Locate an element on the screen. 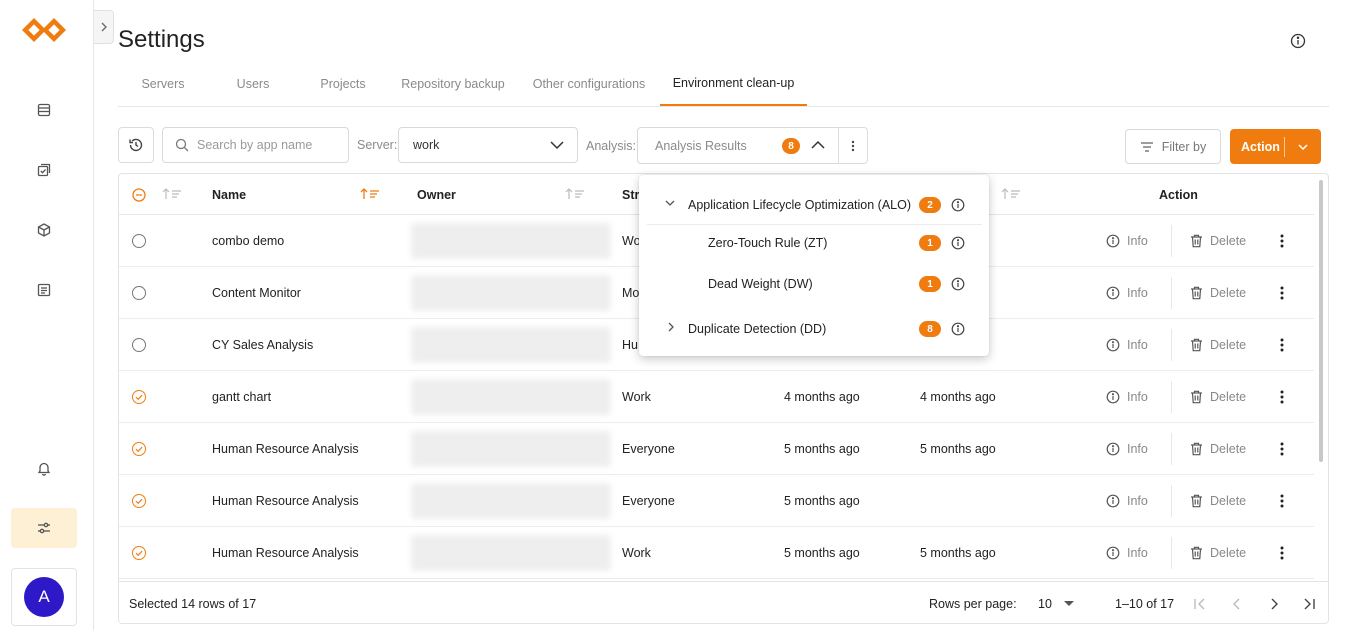 The width and height of the screenshot is (1346, 630). chevron-down-icon is located at coordinates (1303, 146).